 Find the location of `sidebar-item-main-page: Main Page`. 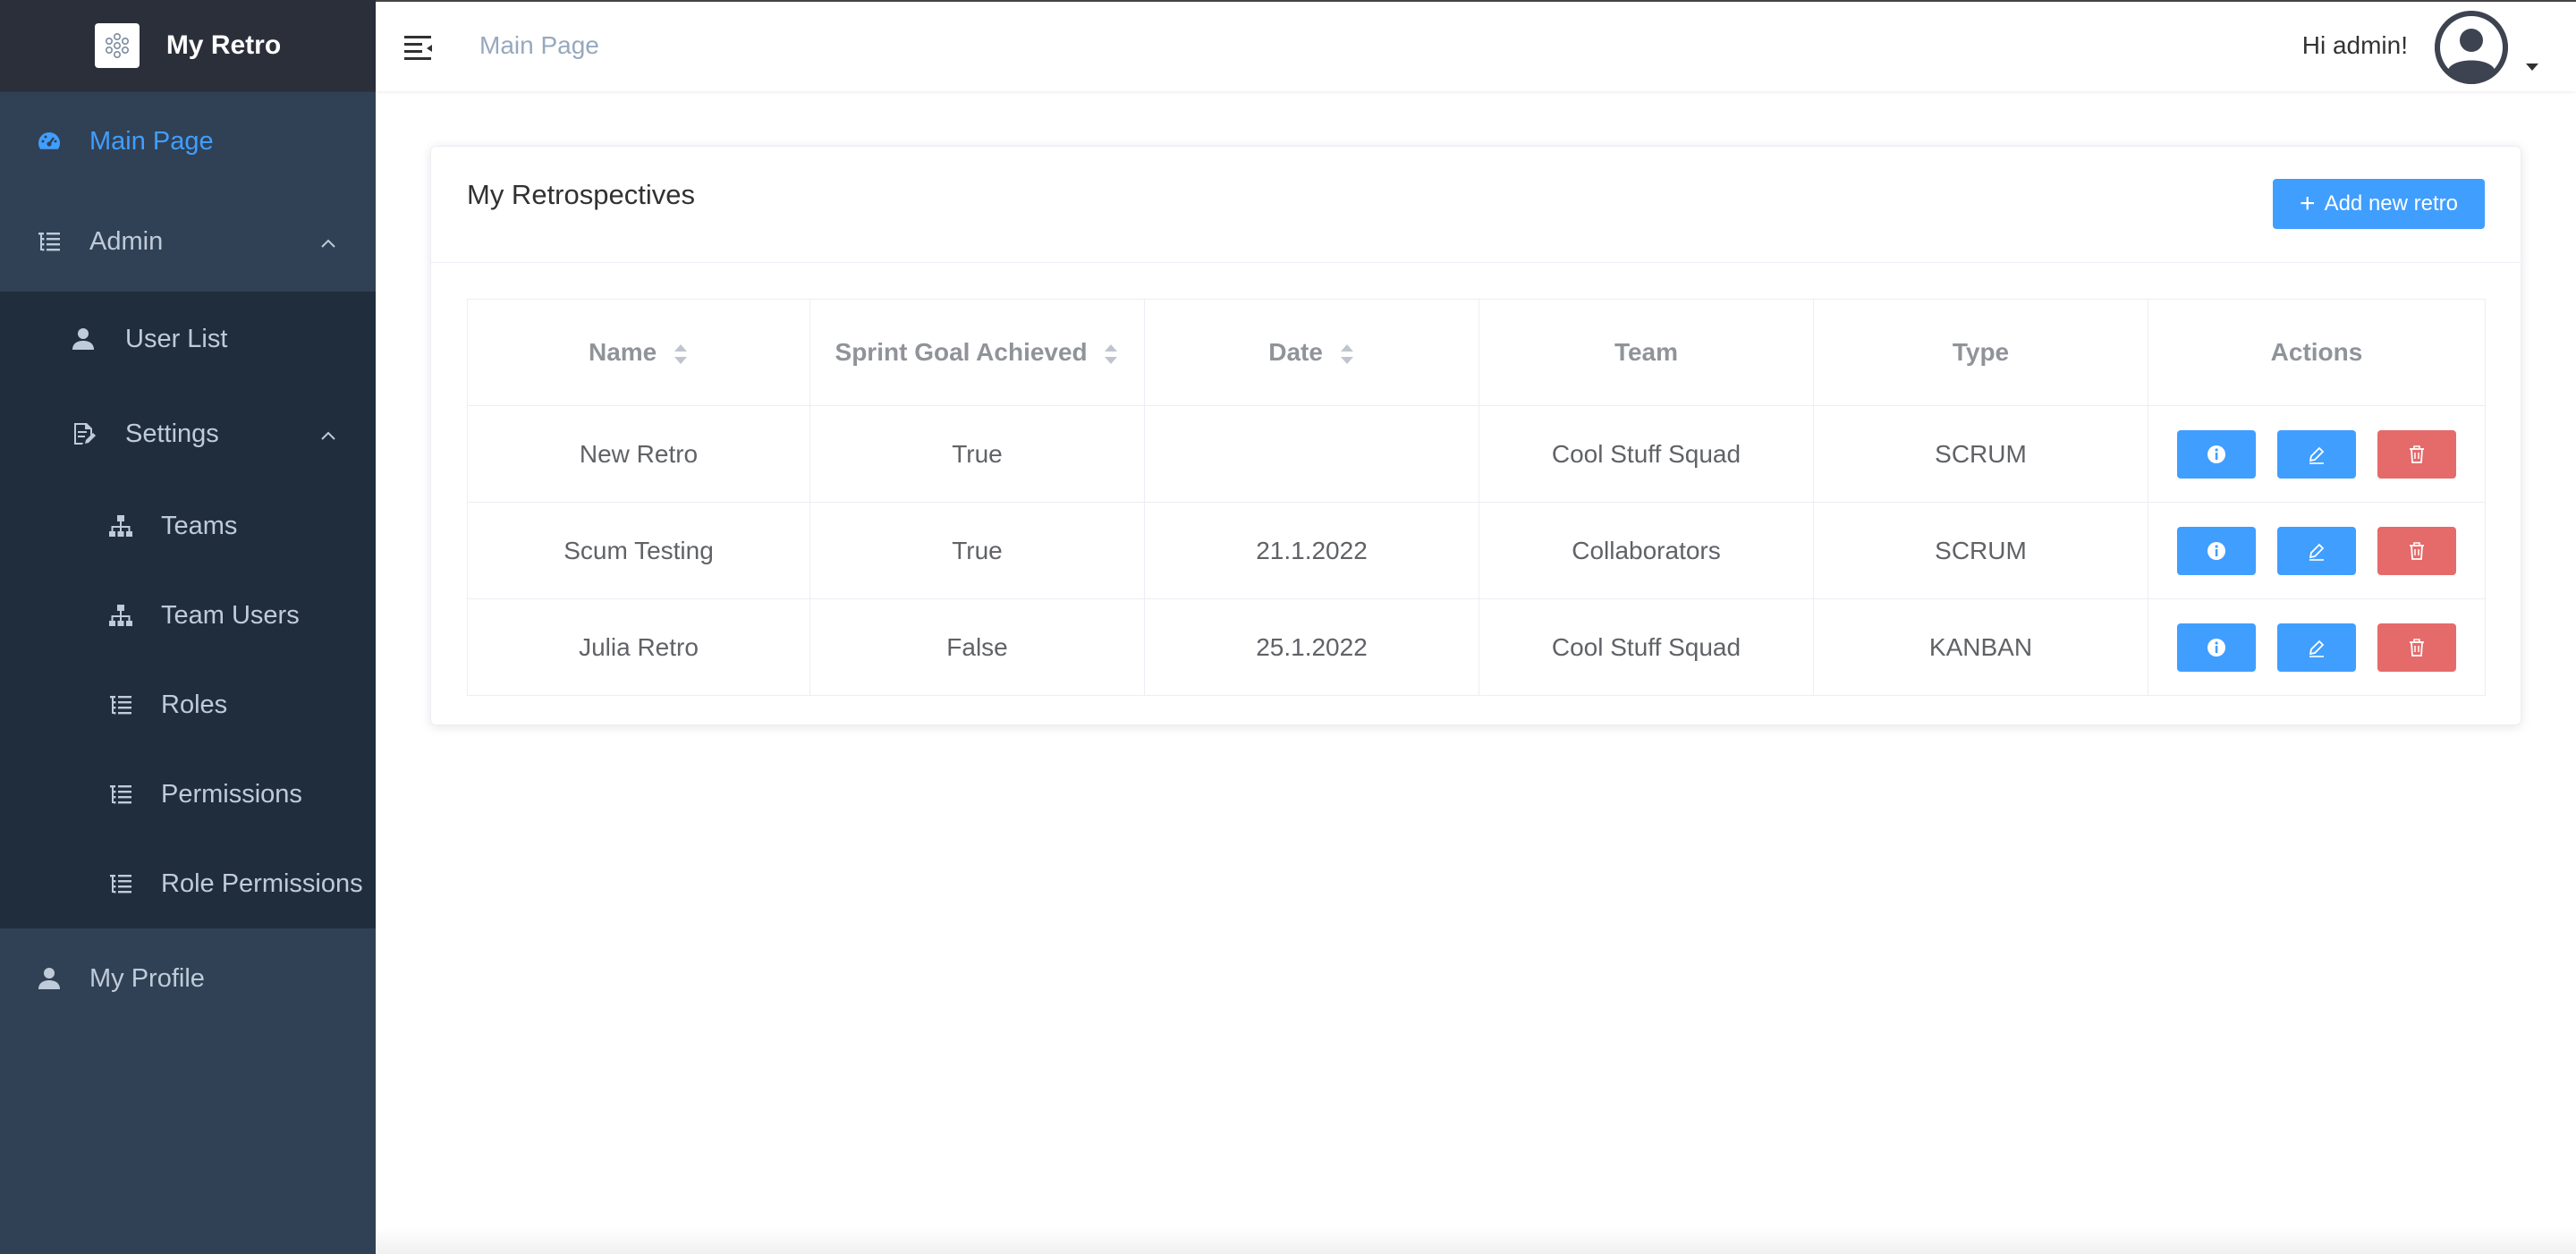

sidebar-item-main-page: Main Page is located at coordinates (188, 141).